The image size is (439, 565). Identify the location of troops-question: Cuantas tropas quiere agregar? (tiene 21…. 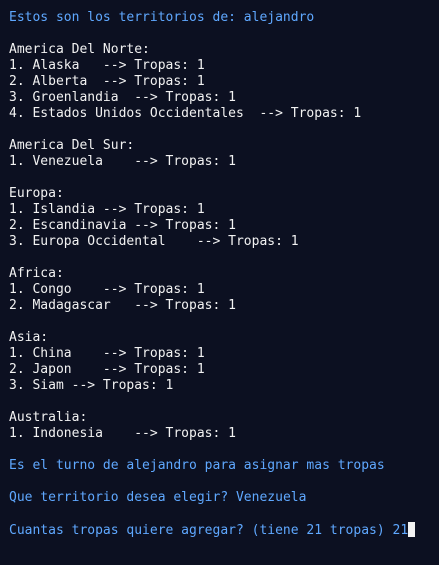
(201, 530).